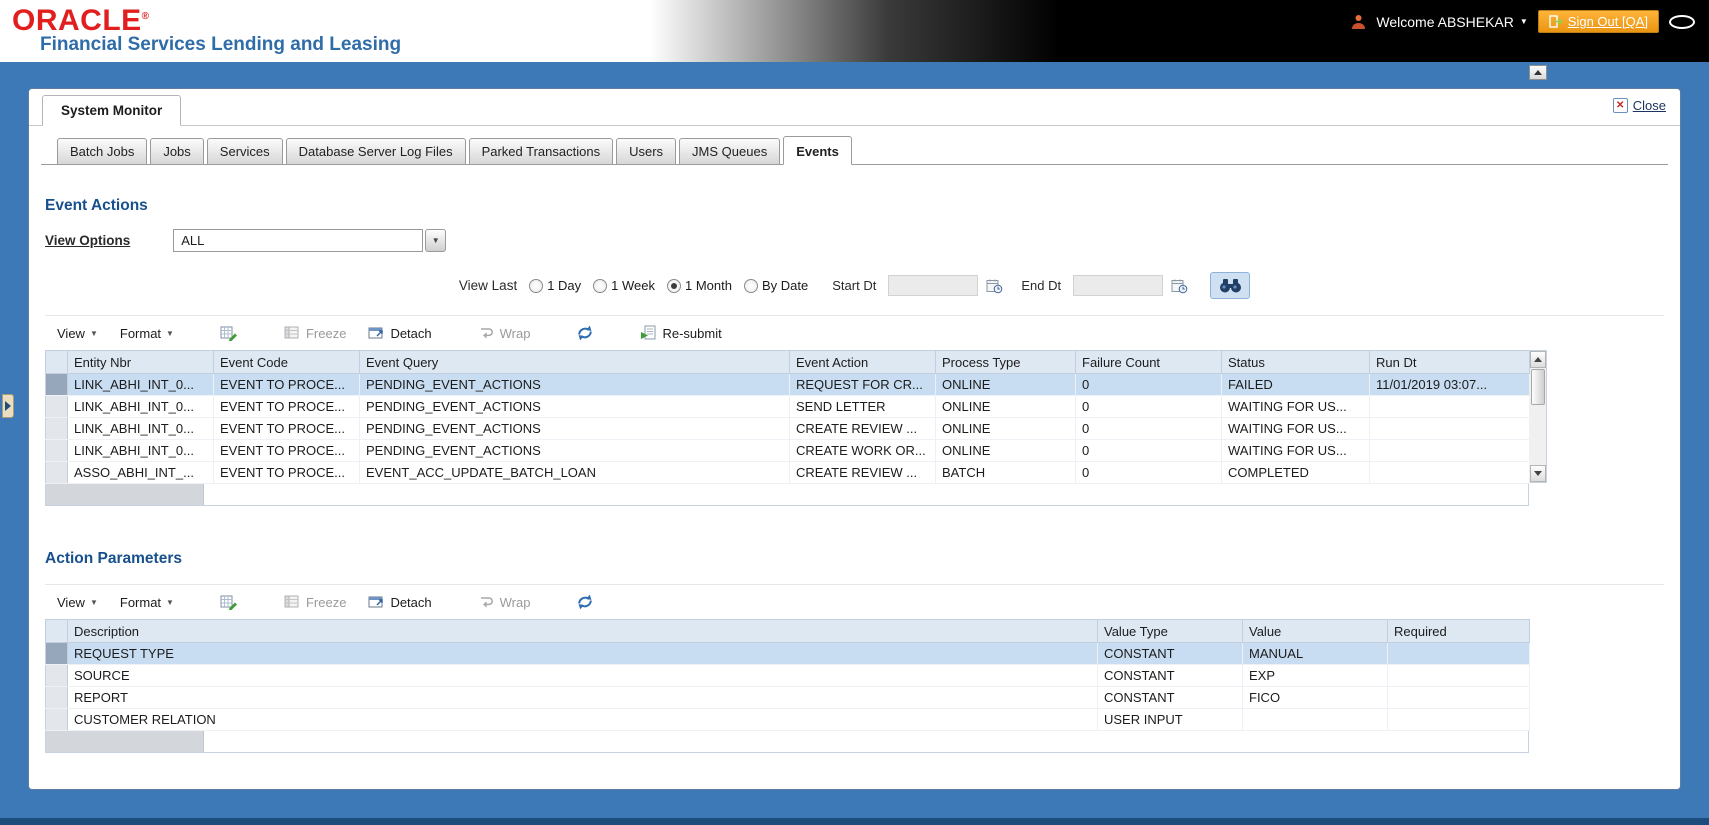 This screenshot has width=1709, height=825. I want to click on col-entity-nbr: Entity Nbr, so click(140, 362).